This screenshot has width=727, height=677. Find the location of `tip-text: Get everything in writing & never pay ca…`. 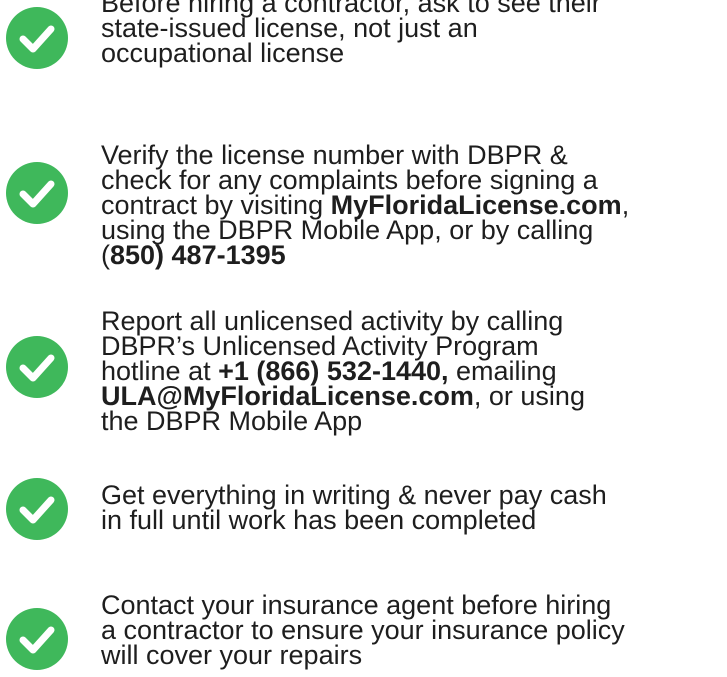

tip-text: Get everything in writing & never pay ca… is located at coordinates (413, 508).